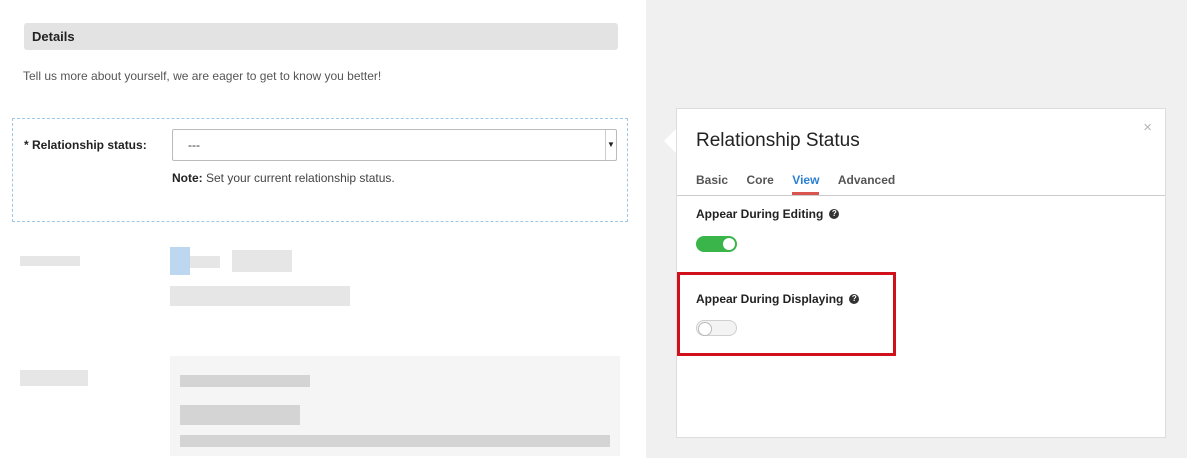  What do you see at coordinates (866, 182) in the screenshot?
I see `tab-advanced: Advanced` at bounding box center [866, 182].